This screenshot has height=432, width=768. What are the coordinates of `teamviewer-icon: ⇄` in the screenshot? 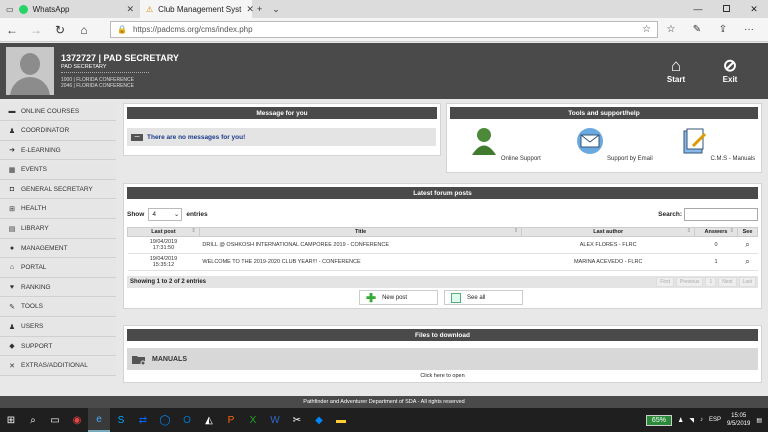 It's located at (143, 420).